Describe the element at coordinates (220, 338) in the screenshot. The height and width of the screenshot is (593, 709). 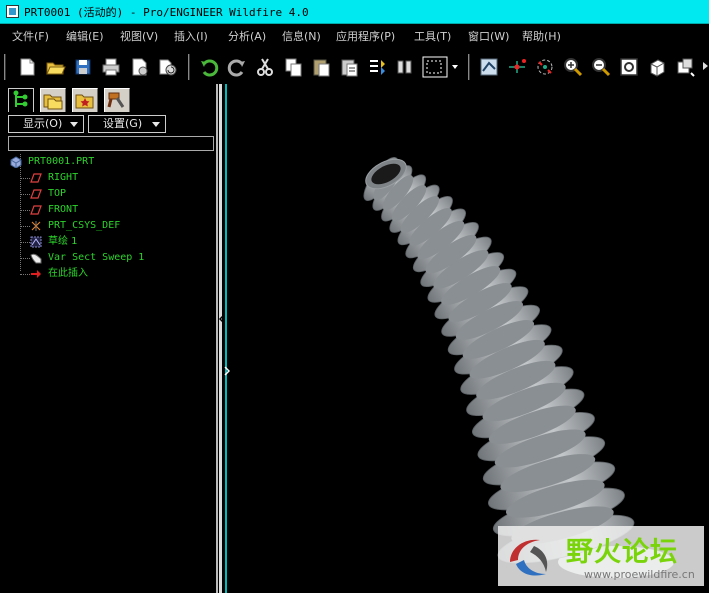
I see `splitter-bar` at that location.